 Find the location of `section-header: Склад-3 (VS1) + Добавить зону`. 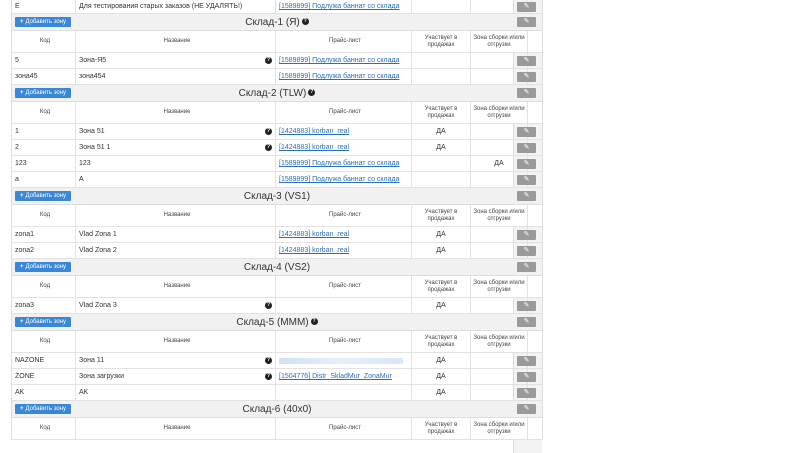

section-header: Склад-3 (VS1) + Добавить зону is located at coordinates (277, 196).